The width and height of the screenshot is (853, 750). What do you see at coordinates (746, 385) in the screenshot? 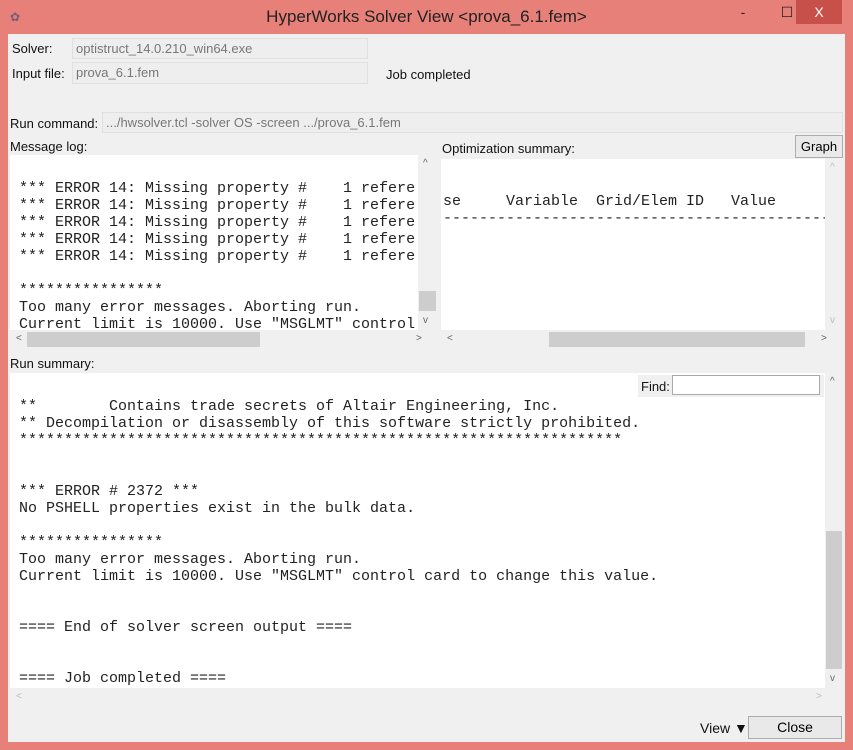
I see `find-input` at bounding box center [746, 385].